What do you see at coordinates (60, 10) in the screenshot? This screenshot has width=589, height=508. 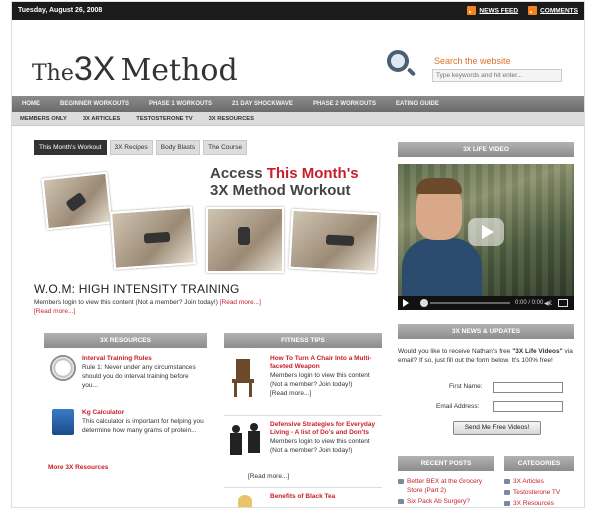 I see `date-label: Tuesday, August 26, 2008` at bounding box center [60, 10].